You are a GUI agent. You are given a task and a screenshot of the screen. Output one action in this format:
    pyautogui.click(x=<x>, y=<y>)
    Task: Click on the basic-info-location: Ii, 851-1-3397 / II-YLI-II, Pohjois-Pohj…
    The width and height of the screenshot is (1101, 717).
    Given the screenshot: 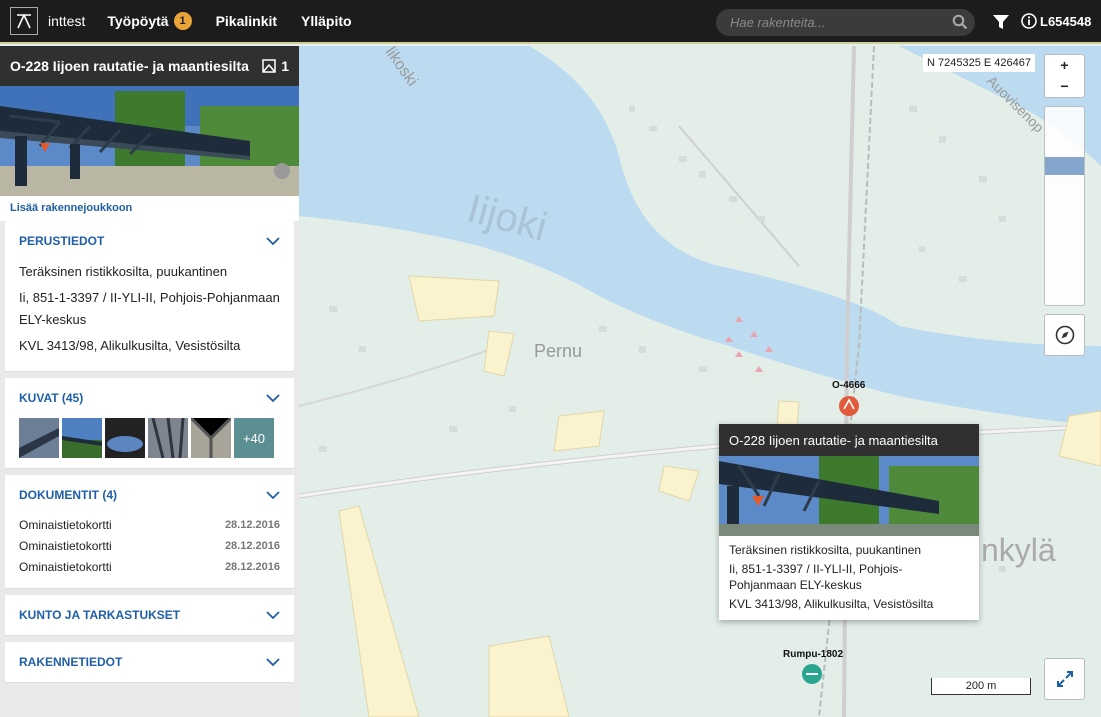 What is the action you would take?
    pyautogui.click(x=149, y=308)
    